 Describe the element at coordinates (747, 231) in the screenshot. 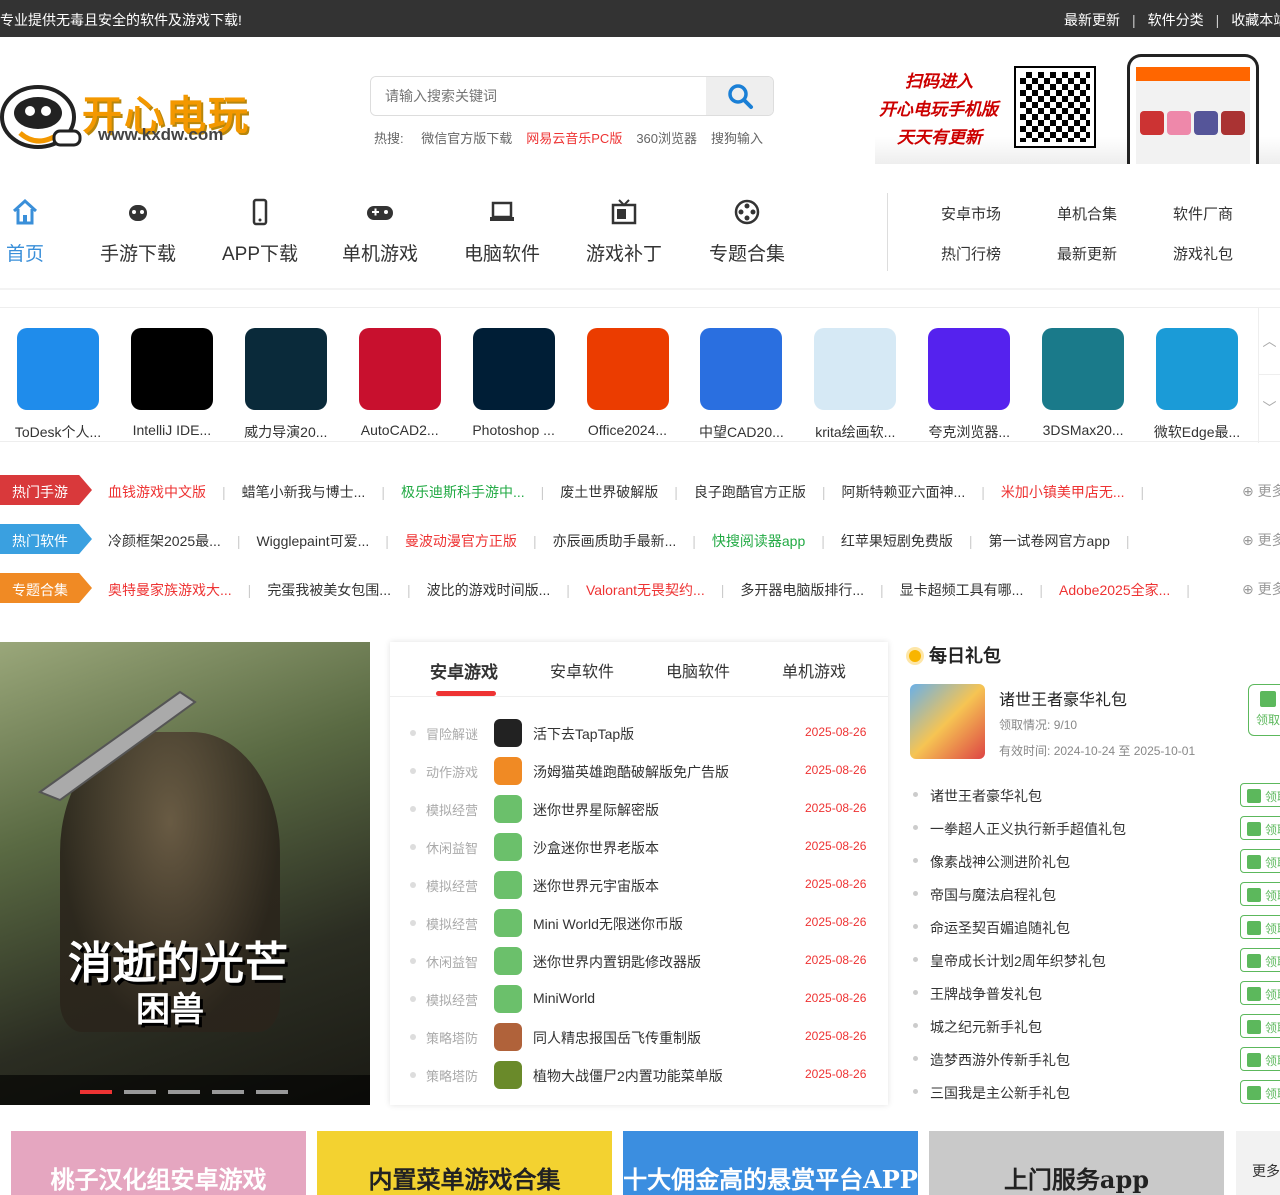

I see `nav-item: 专题合集` at that location.